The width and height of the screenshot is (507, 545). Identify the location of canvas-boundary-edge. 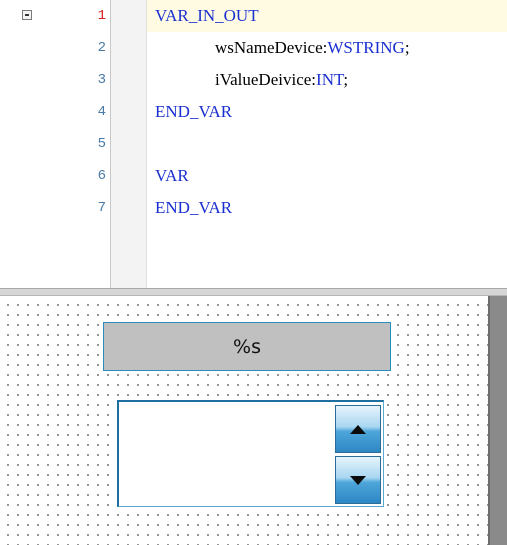
(489, 420).